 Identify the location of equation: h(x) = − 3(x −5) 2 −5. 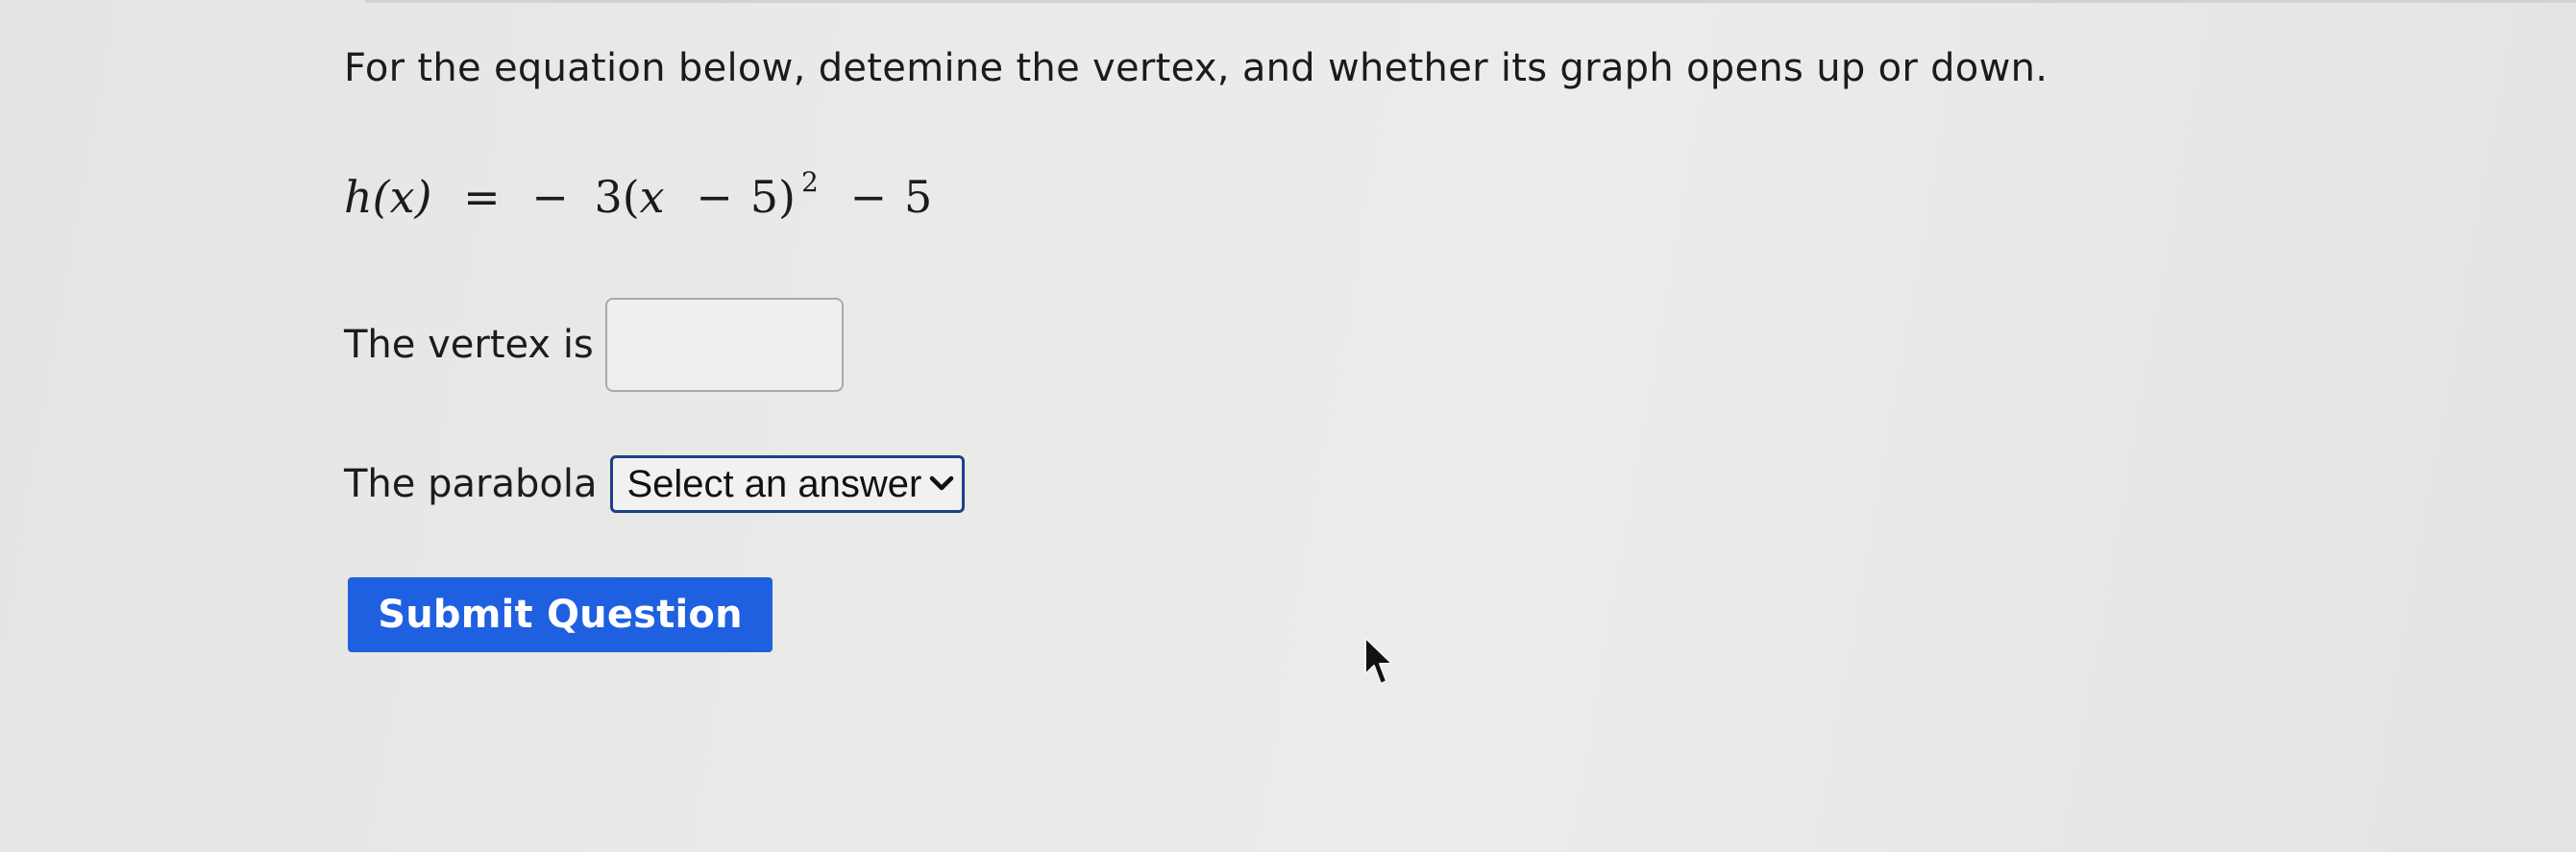
(638, 194).